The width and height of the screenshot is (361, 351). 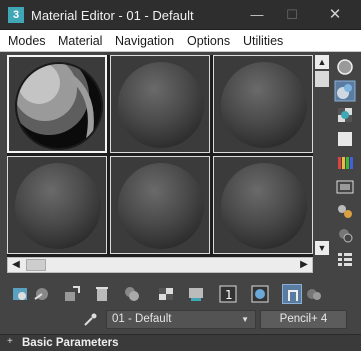 I want to click on menu-options: Options, so click(x=208, y=41).